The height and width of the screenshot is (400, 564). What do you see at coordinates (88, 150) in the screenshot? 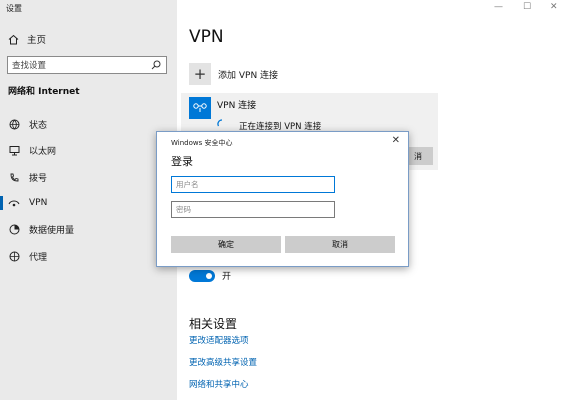
I see `sidebar-item-ethernet: 以太网` at bounding box center [88, 150].